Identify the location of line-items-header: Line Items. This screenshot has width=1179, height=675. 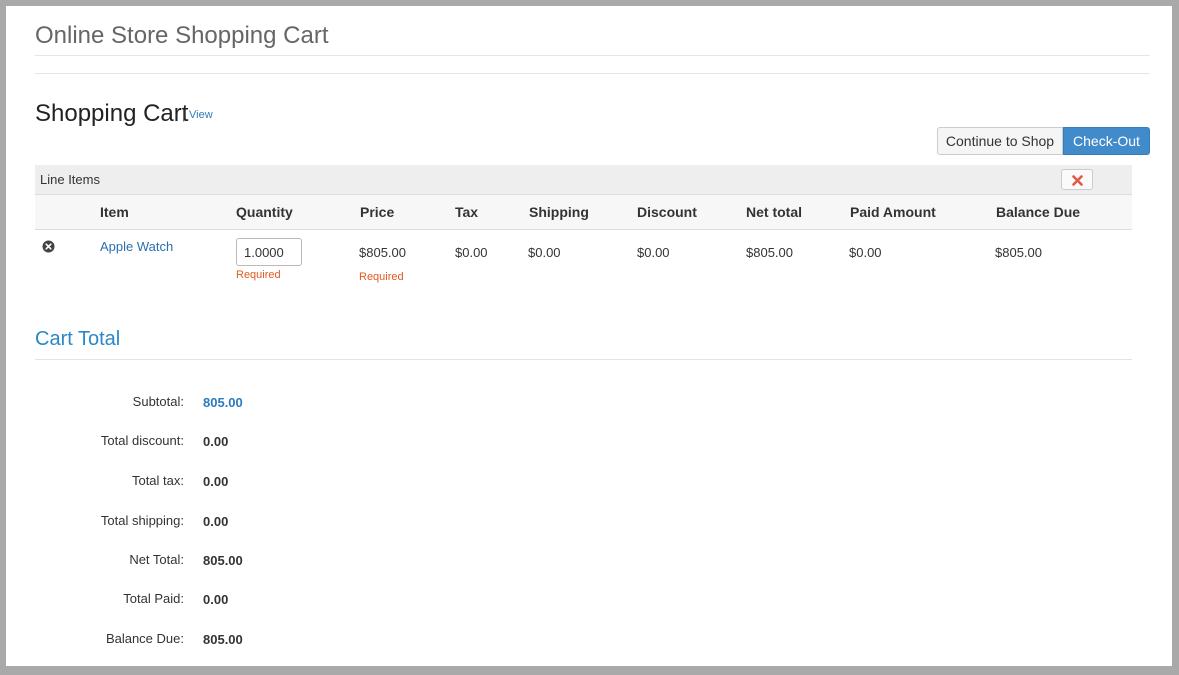
(583, 180).